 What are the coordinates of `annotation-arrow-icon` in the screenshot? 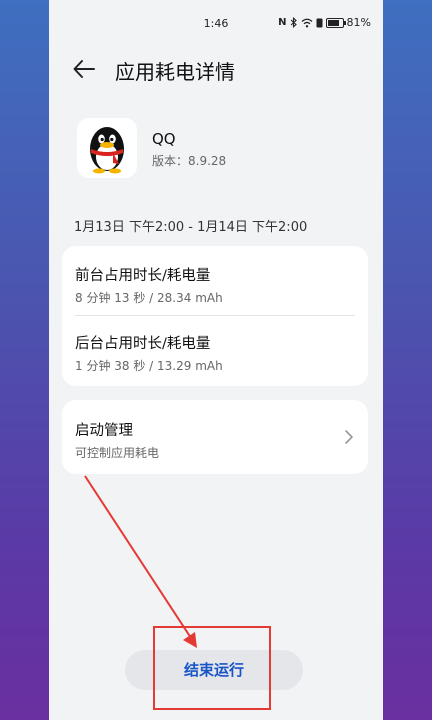 It's located at (140, 561).